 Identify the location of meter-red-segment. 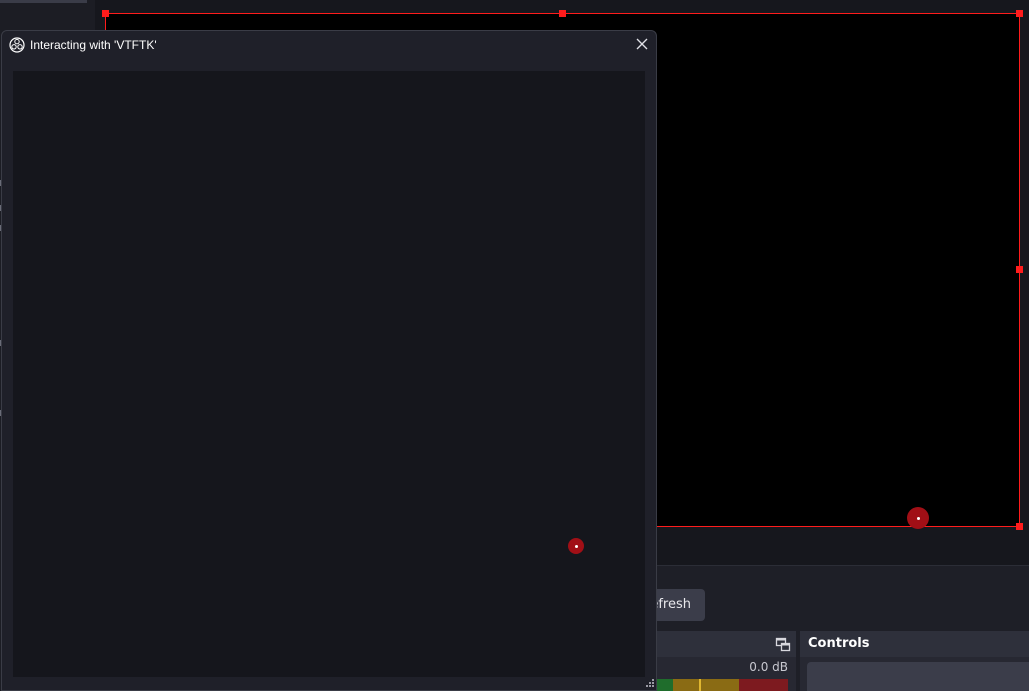
(763, 685).